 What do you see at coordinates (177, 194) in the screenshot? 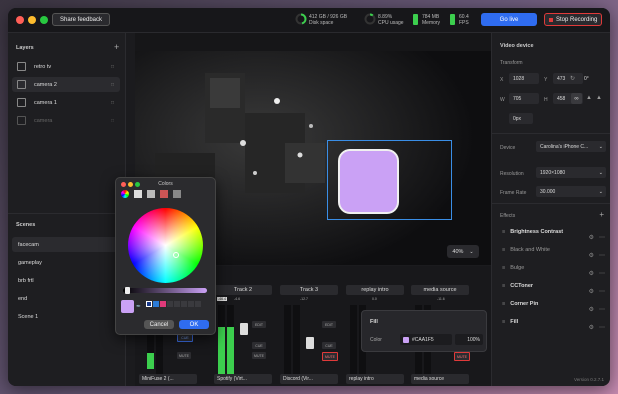
I see `pencils-mode-icon` at bounding box center [177, 194].